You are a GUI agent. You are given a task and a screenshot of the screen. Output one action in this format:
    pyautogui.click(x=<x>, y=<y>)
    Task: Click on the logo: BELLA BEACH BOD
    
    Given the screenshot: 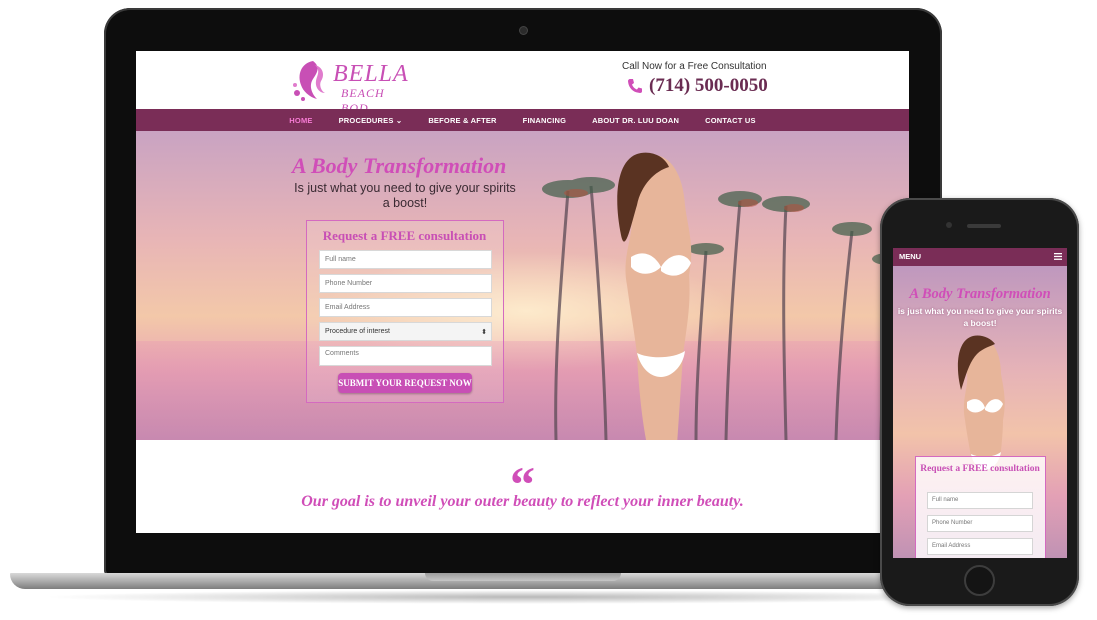 What is the action you would take?
    pyautogui.click(x=351, y=86)
    